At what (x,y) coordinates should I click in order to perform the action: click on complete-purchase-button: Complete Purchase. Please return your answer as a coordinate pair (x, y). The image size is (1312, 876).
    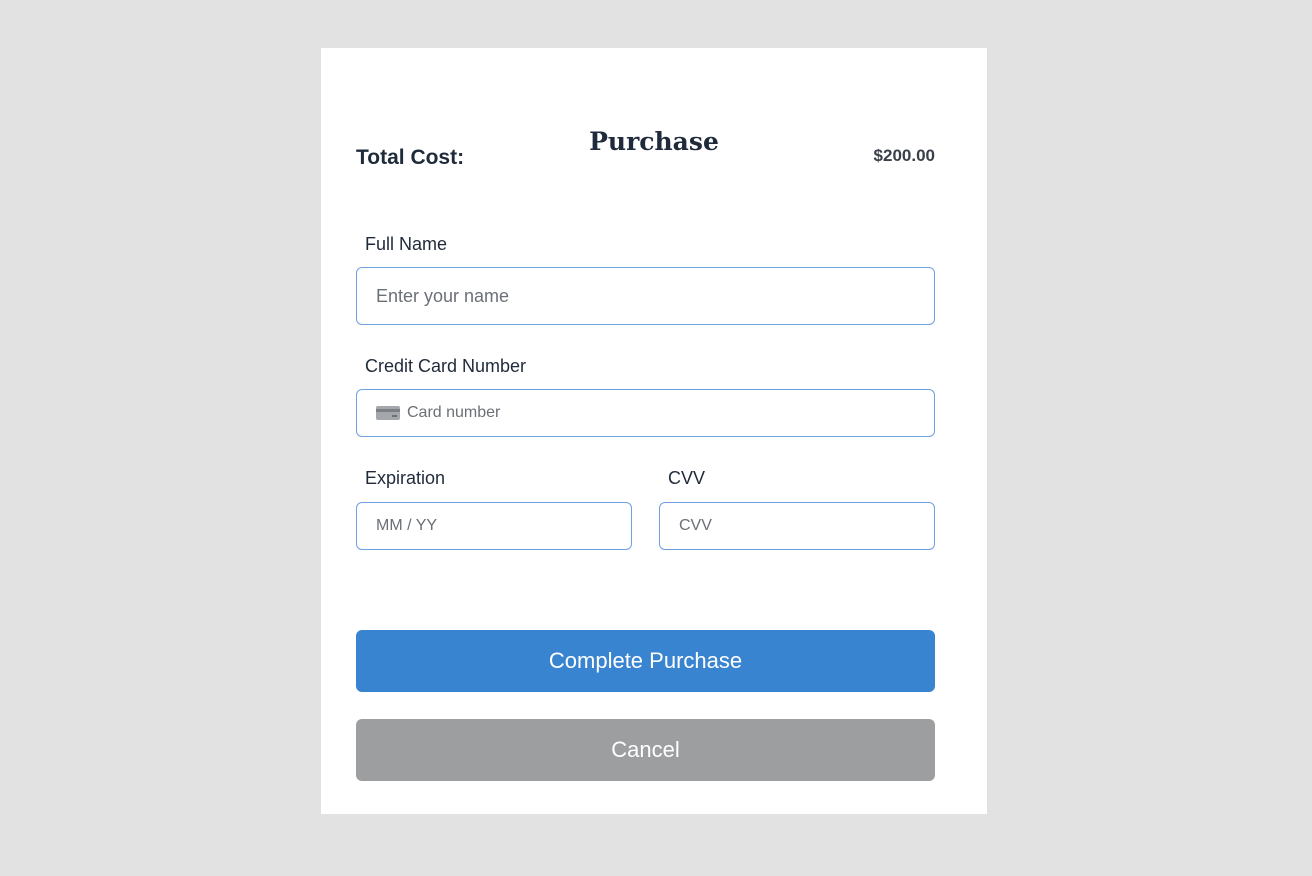
    Looking at the image, I should click on (645, 661).